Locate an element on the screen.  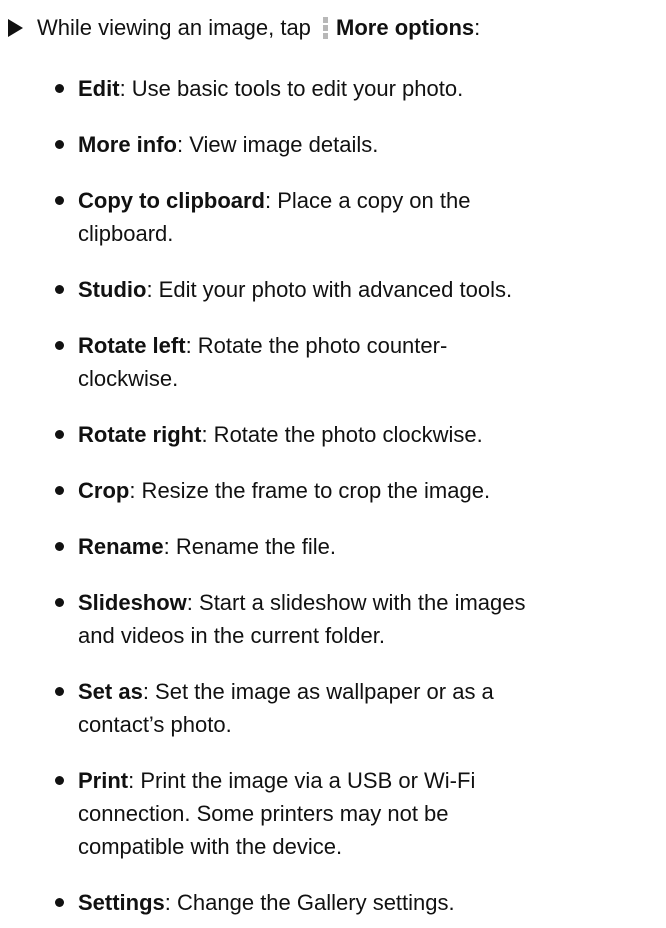
item-desc-continued: compatible with the device. is located at coordinates (210, 846).